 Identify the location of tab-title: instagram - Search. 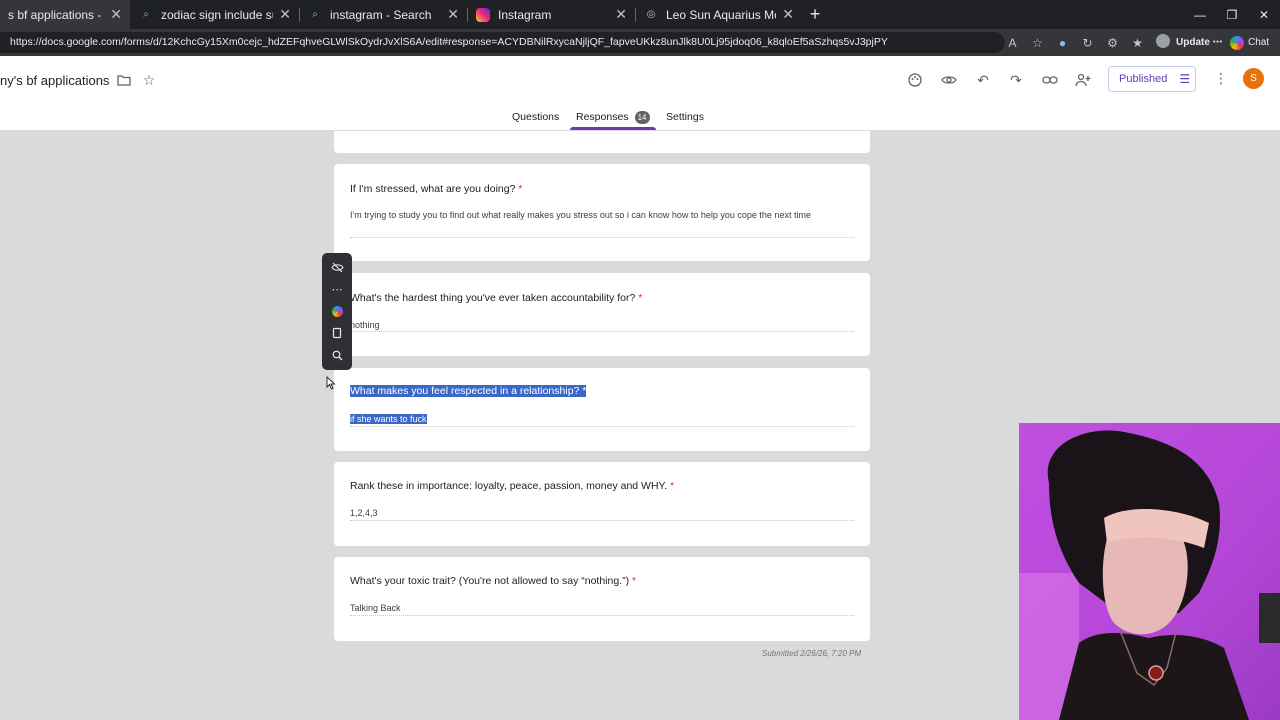
(381, 14).